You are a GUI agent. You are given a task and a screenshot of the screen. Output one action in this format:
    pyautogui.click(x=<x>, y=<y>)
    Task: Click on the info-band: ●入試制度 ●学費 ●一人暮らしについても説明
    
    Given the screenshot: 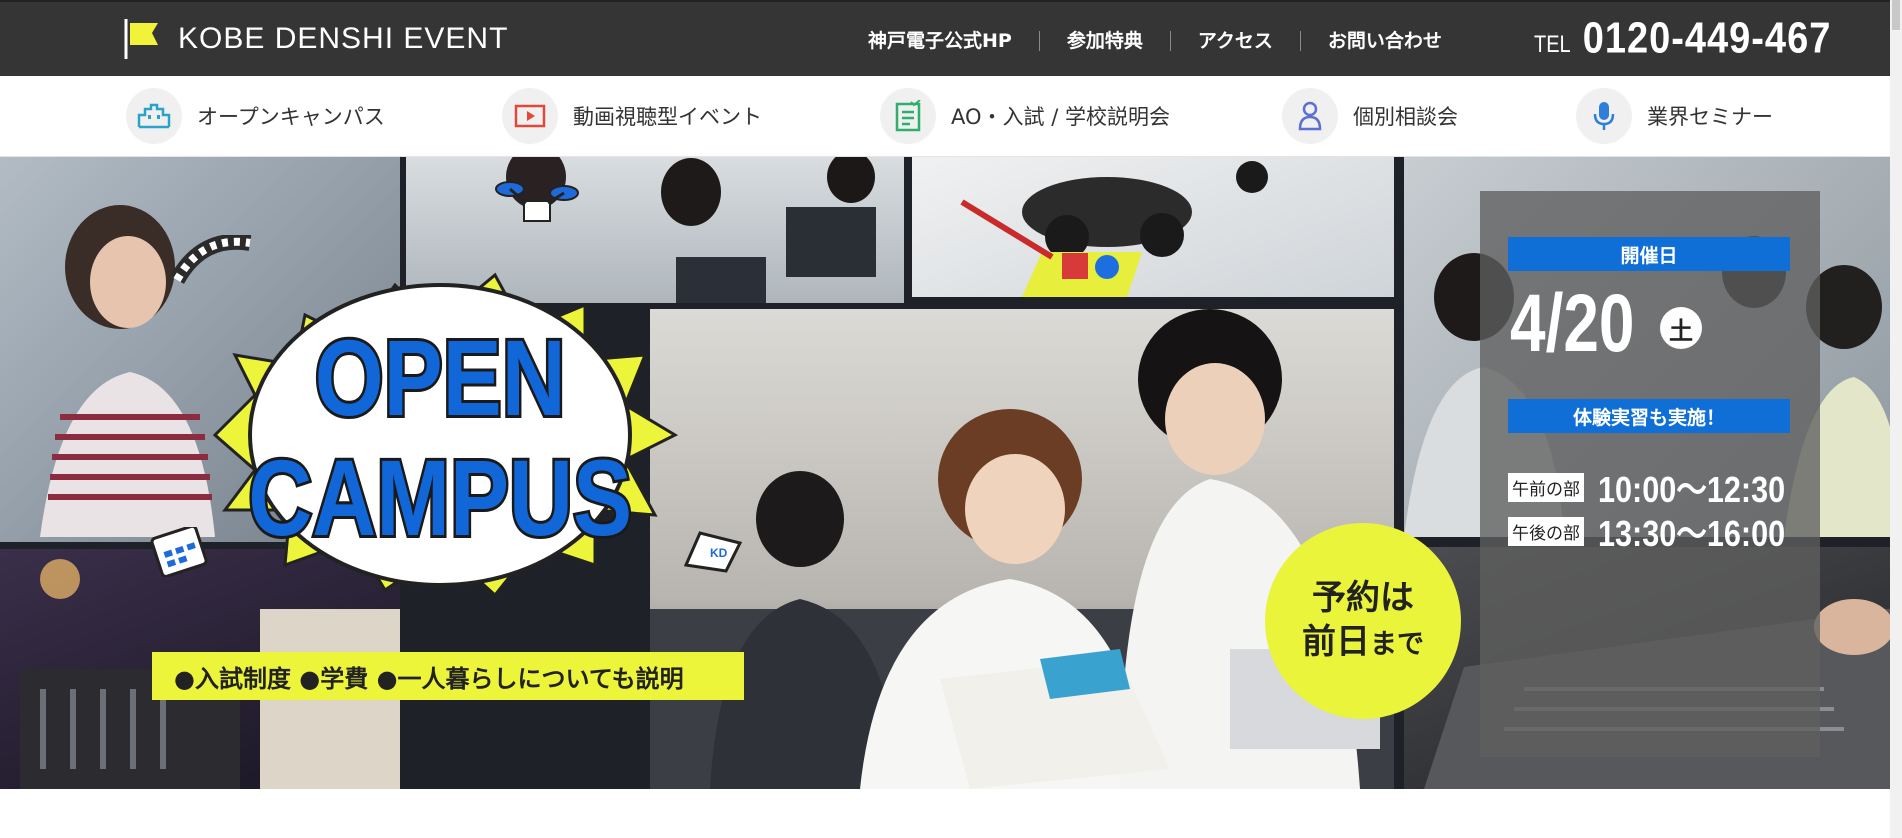 What is the action you would take?
    pyautogui.click(x=448, y=676)
    